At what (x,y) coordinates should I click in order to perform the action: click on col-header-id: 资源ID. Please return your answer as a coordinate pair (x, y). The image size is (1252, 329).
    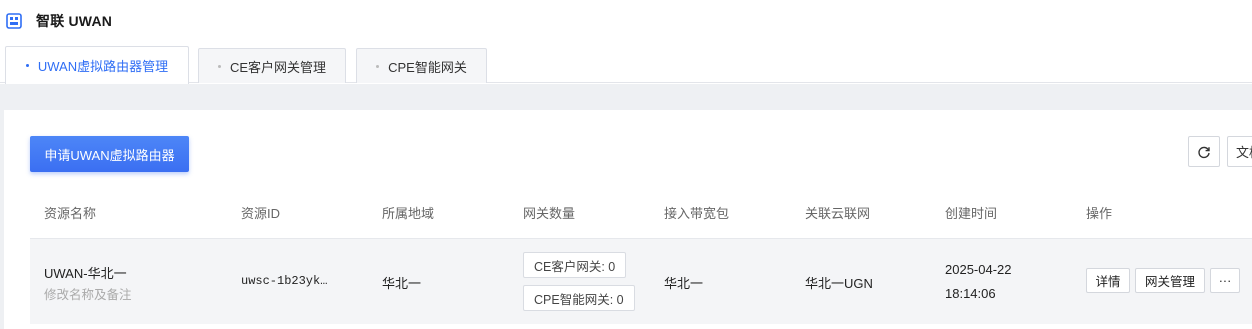
    Looking at the image, I should click on (261, 213).